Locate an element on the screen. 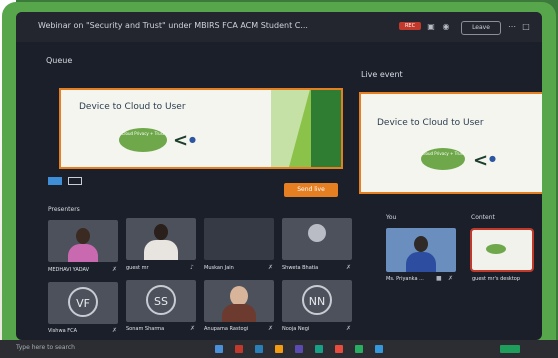  presenter-tile: VF is located at coordinates (83, 303).